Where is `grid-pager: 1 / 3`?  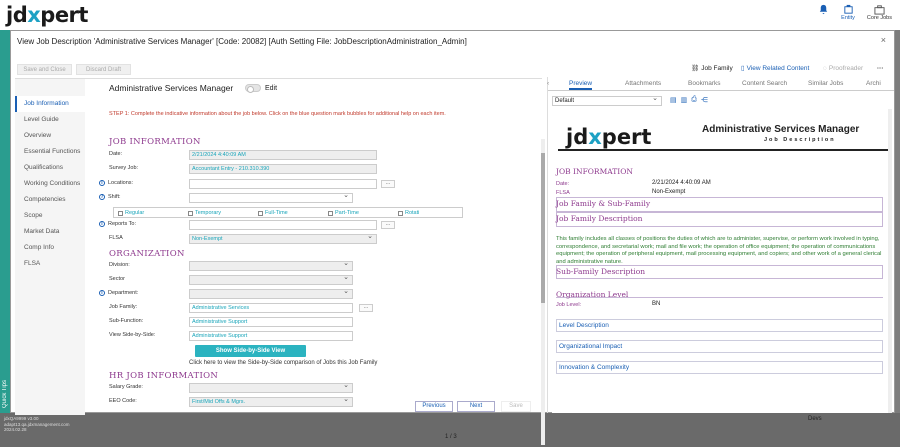 grid-pager: 1 / 3 is located at coordinates (451, 437).